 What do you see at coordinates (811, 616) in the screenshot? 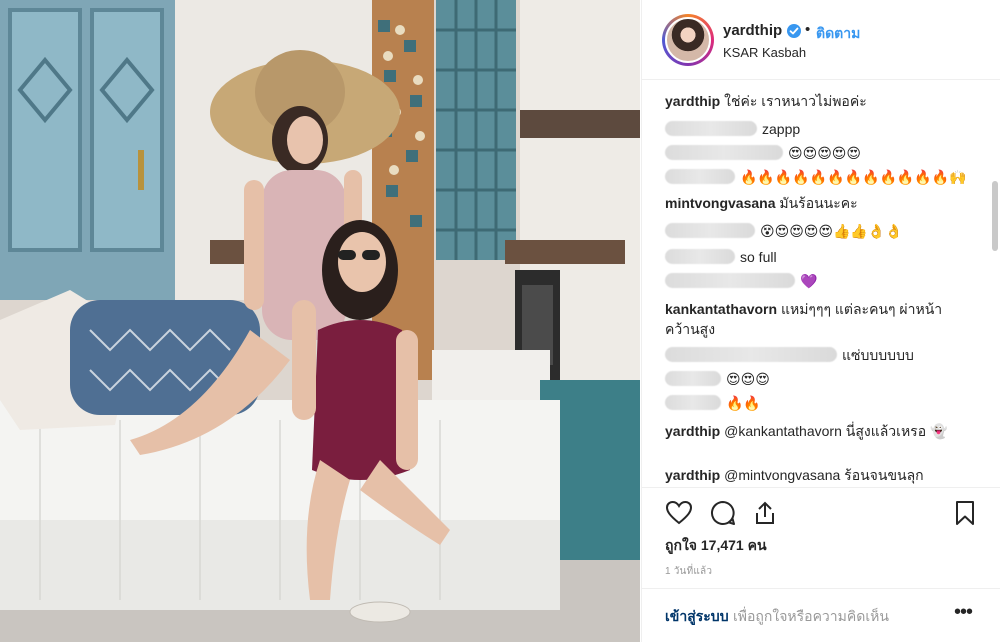
I see `login-prompt-text: เพื่อถูกใจหรือความคิดเห็น` at bounding box center [811, 616].